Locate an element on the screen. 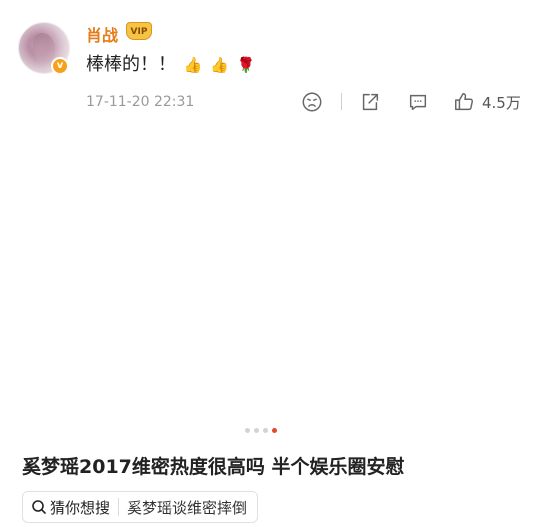 The height and width of the screenshot is (527, 543). like-button: 4.5万 is located at coordinates (487, 102).